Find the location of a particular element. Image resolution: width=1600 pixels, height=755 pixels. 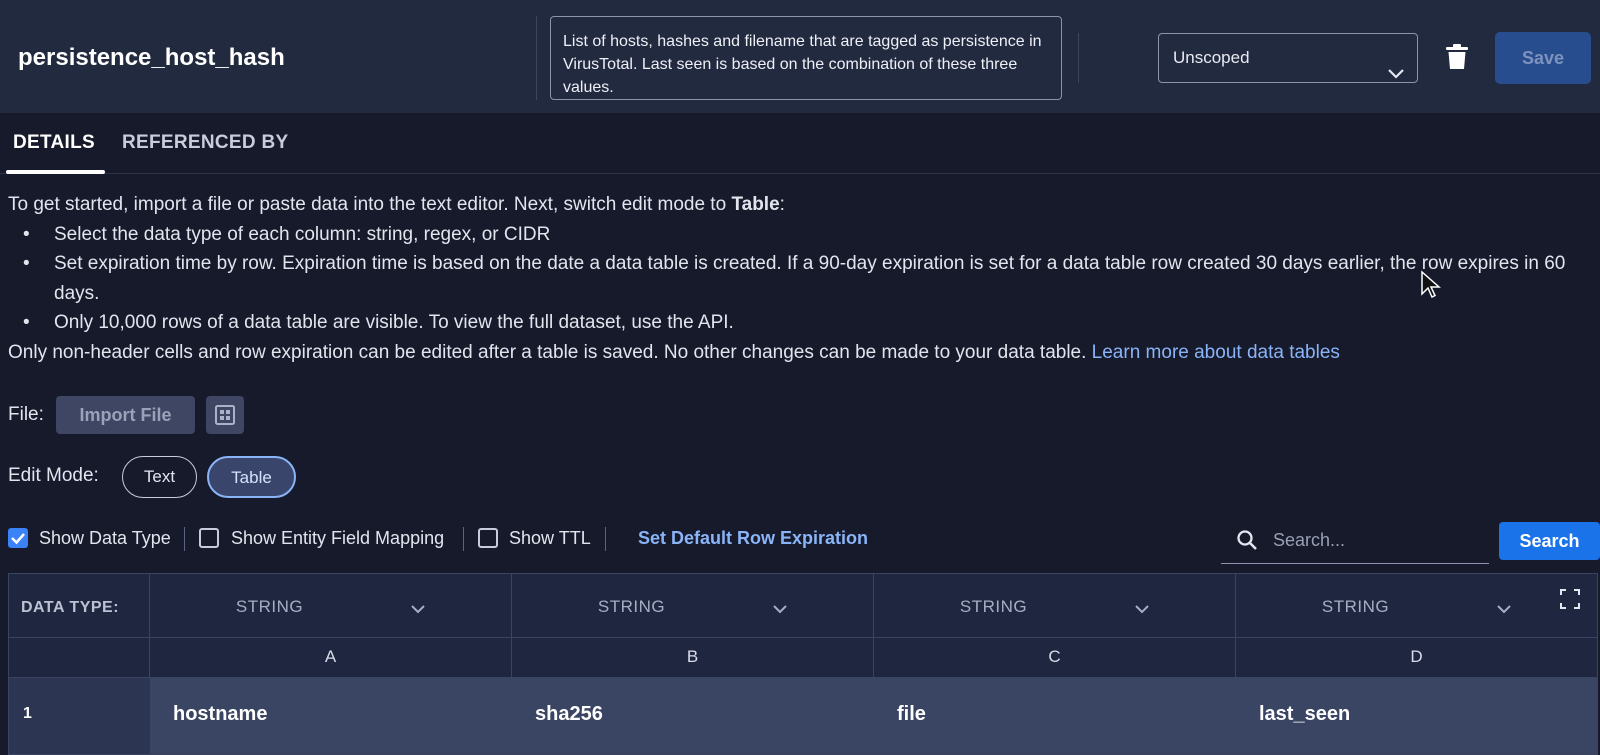

table-name-title: persistence_host_hash is located at coordinates (151, 58).